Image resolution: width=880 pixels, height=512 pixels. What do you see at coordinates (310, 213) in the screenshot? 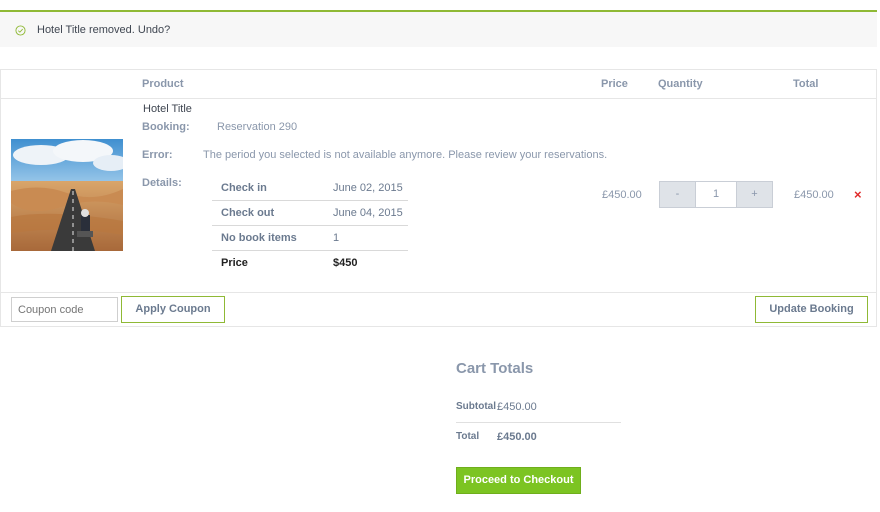
I see `details-row-check-out: Check out June 04, 2015` at bounding box center [310, 213].